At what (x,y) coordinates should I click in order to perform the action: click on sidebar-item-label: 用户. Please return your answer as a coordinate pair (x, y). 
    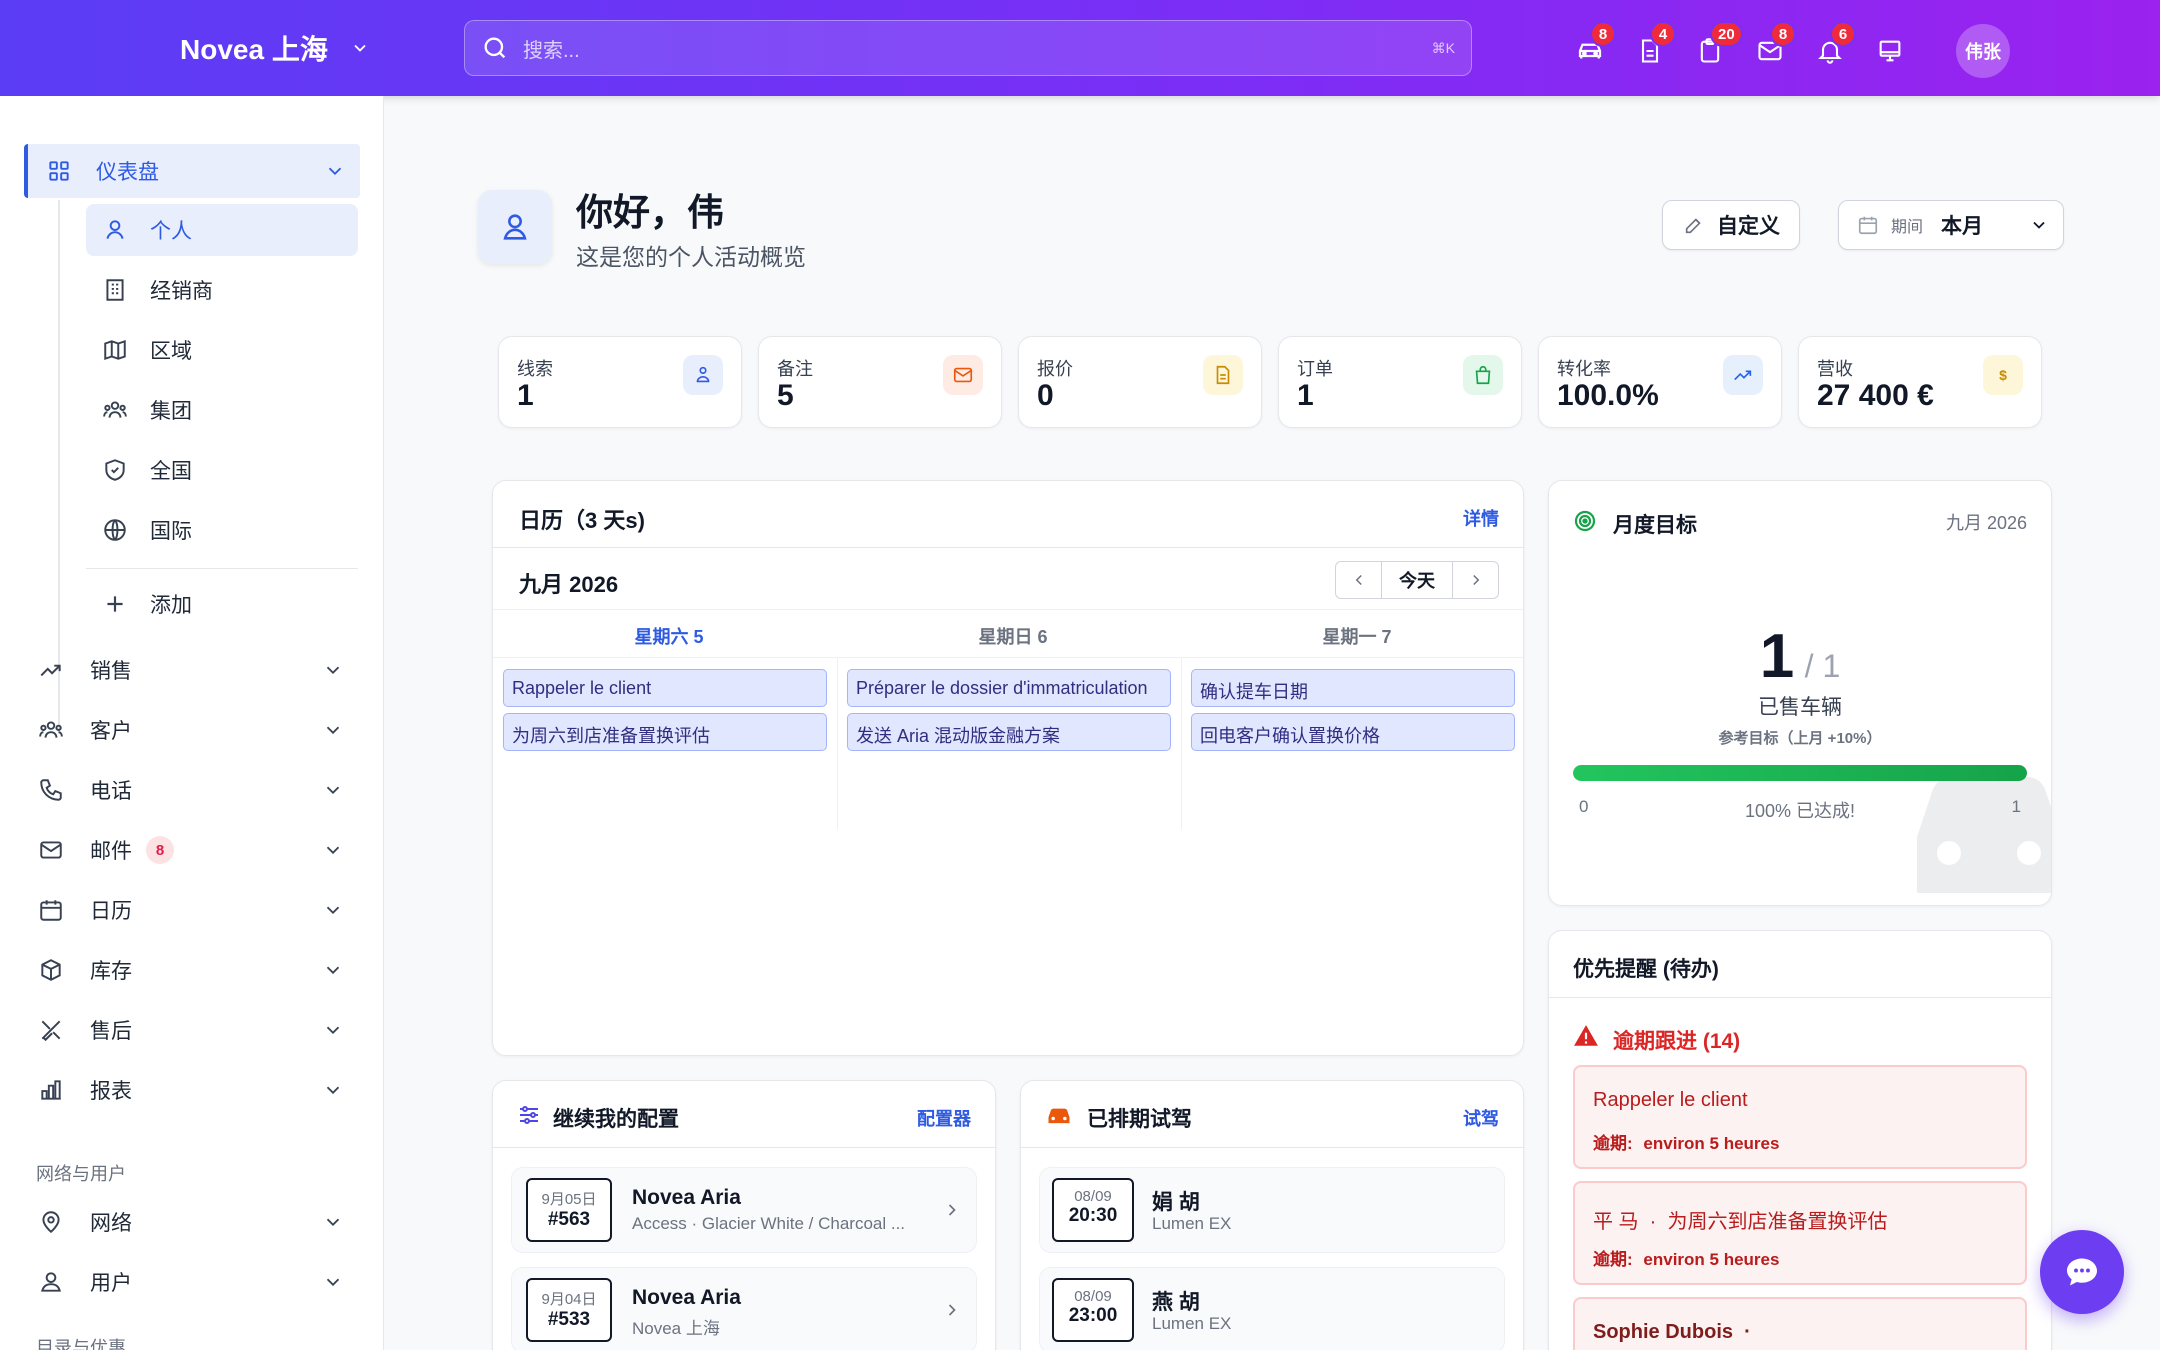
    Looking at the image, I should click on (111, 1283).